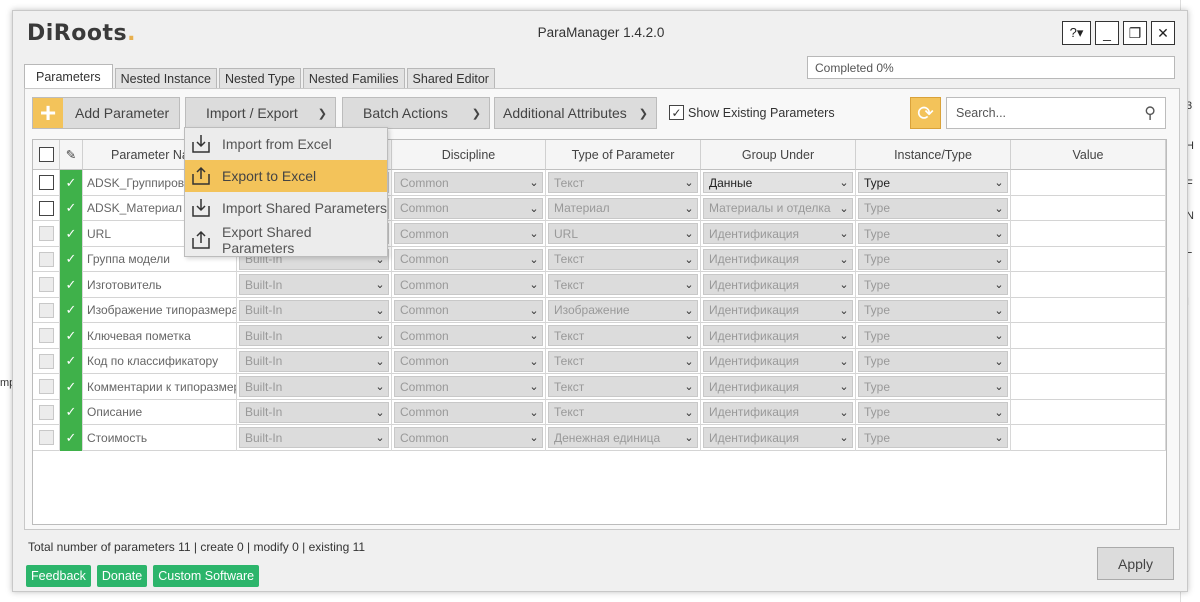  Describe the element at coordinates (575, 113) in the screenshot. I see `additional-attributes-dropdown: Additional Attributes ❯` at that location.